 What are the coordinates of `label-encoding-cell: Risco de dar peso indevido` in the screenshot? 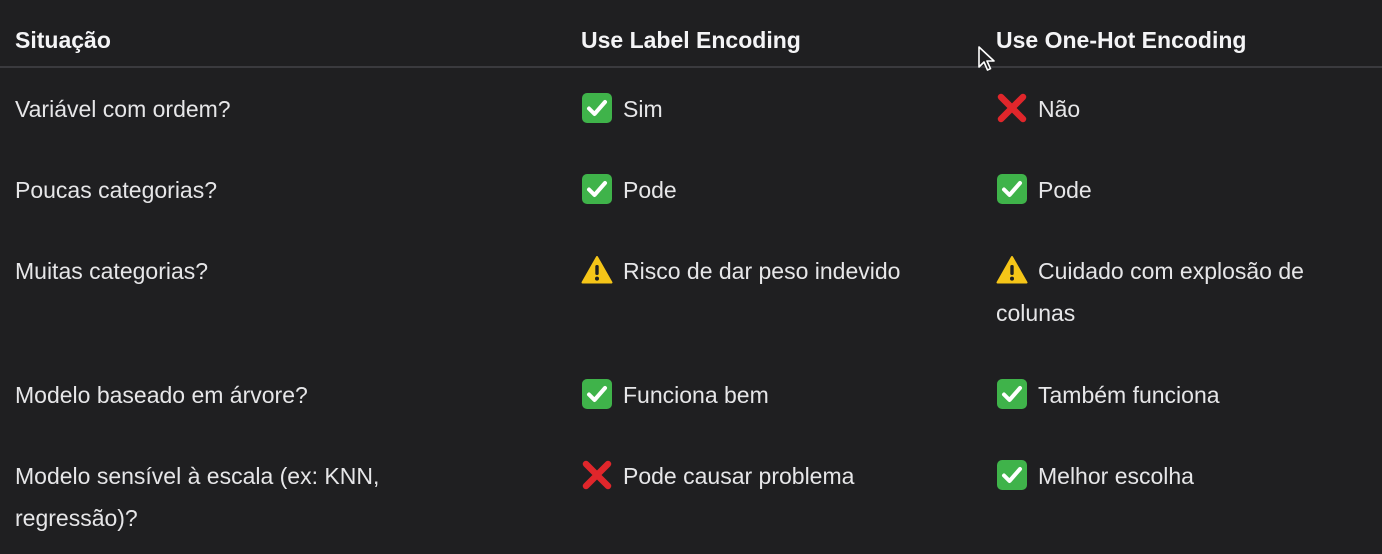 It's located at (781, 271).